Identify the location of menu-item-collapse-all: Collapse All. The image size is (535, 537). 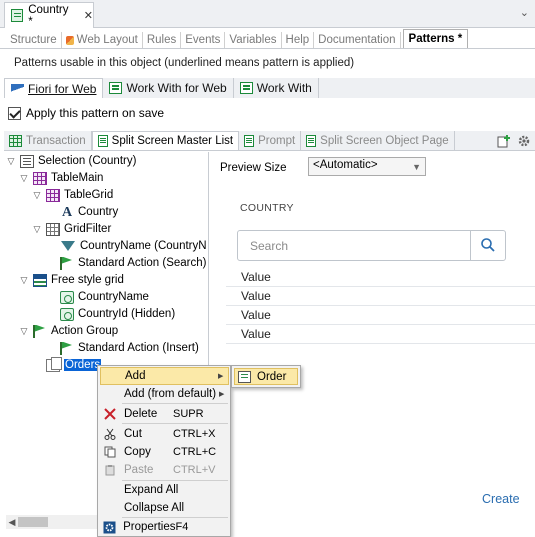
(164, 508).